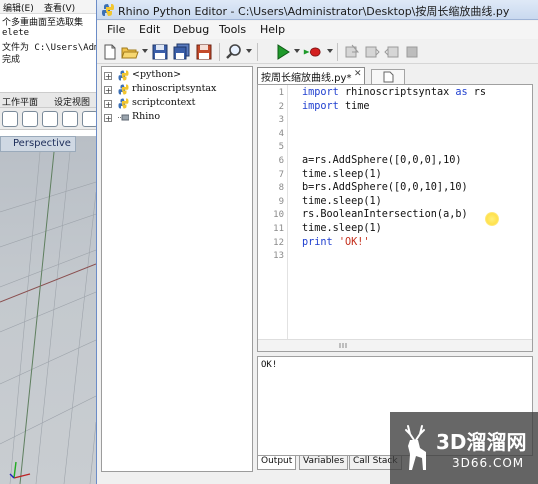 Image resolution: width=538 pixels, height=484 pixels. What do you see at coordinates (18, 7) in the screenshot?
I see `rhino-menu-edit: 编辑(E)` at bounding box center [18, 7].